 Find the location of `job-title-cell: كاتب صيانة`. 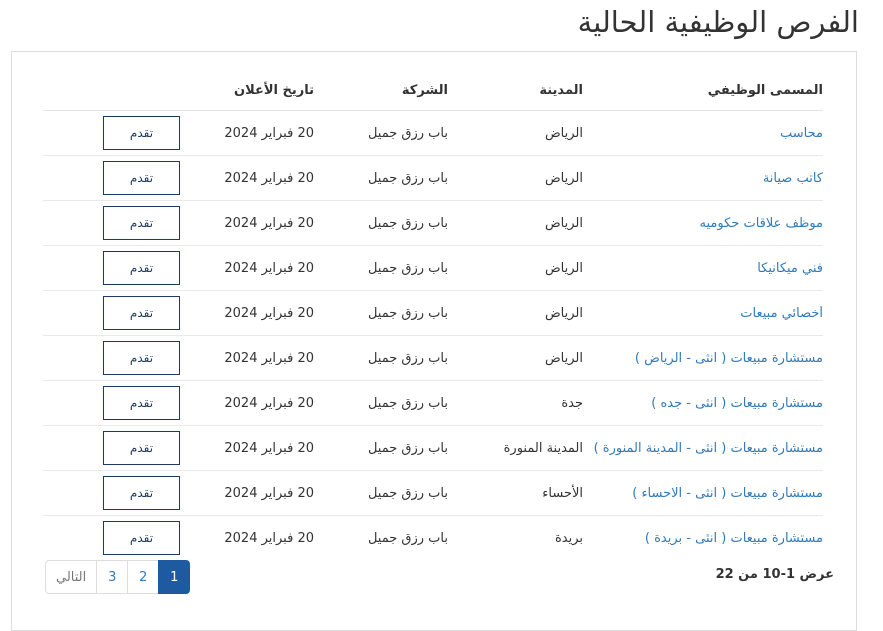

job-title-cell: كاتب صيانة is located at coordinates (703, 178).